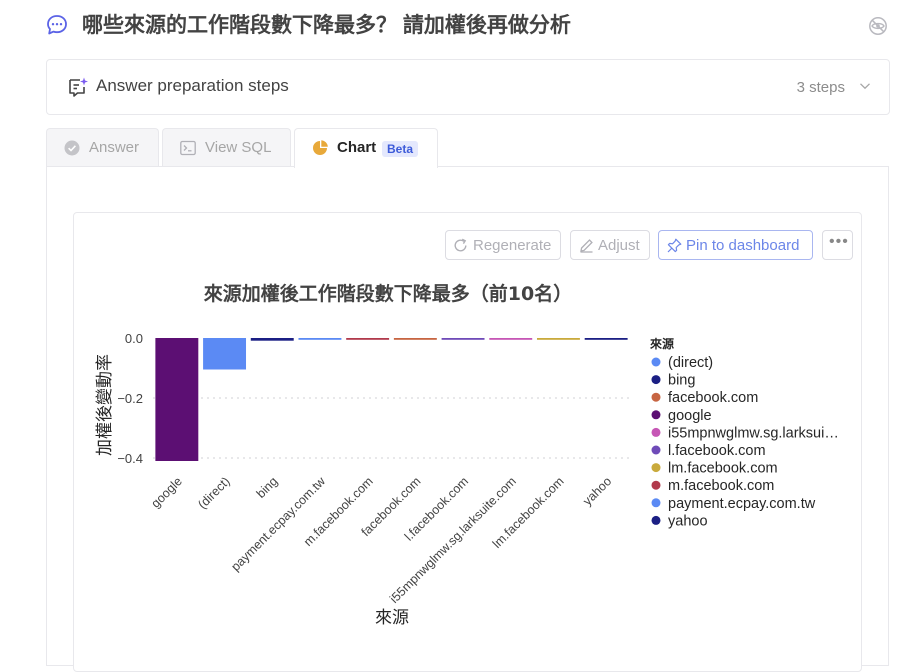  I want to click on bar-google, so click(177, 399).